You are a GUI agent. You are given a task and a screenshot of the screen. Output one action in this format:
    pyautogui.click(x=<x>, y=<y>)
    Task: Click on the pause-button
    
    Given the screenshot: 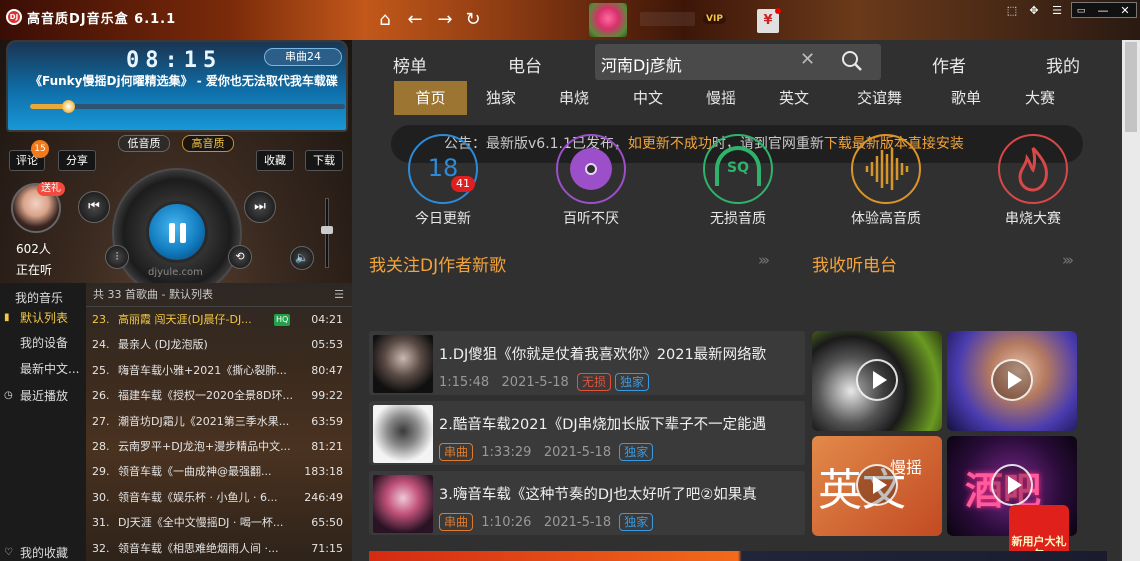 What is the action you would take?
    pyautogui.click(x=177, y=232)
    